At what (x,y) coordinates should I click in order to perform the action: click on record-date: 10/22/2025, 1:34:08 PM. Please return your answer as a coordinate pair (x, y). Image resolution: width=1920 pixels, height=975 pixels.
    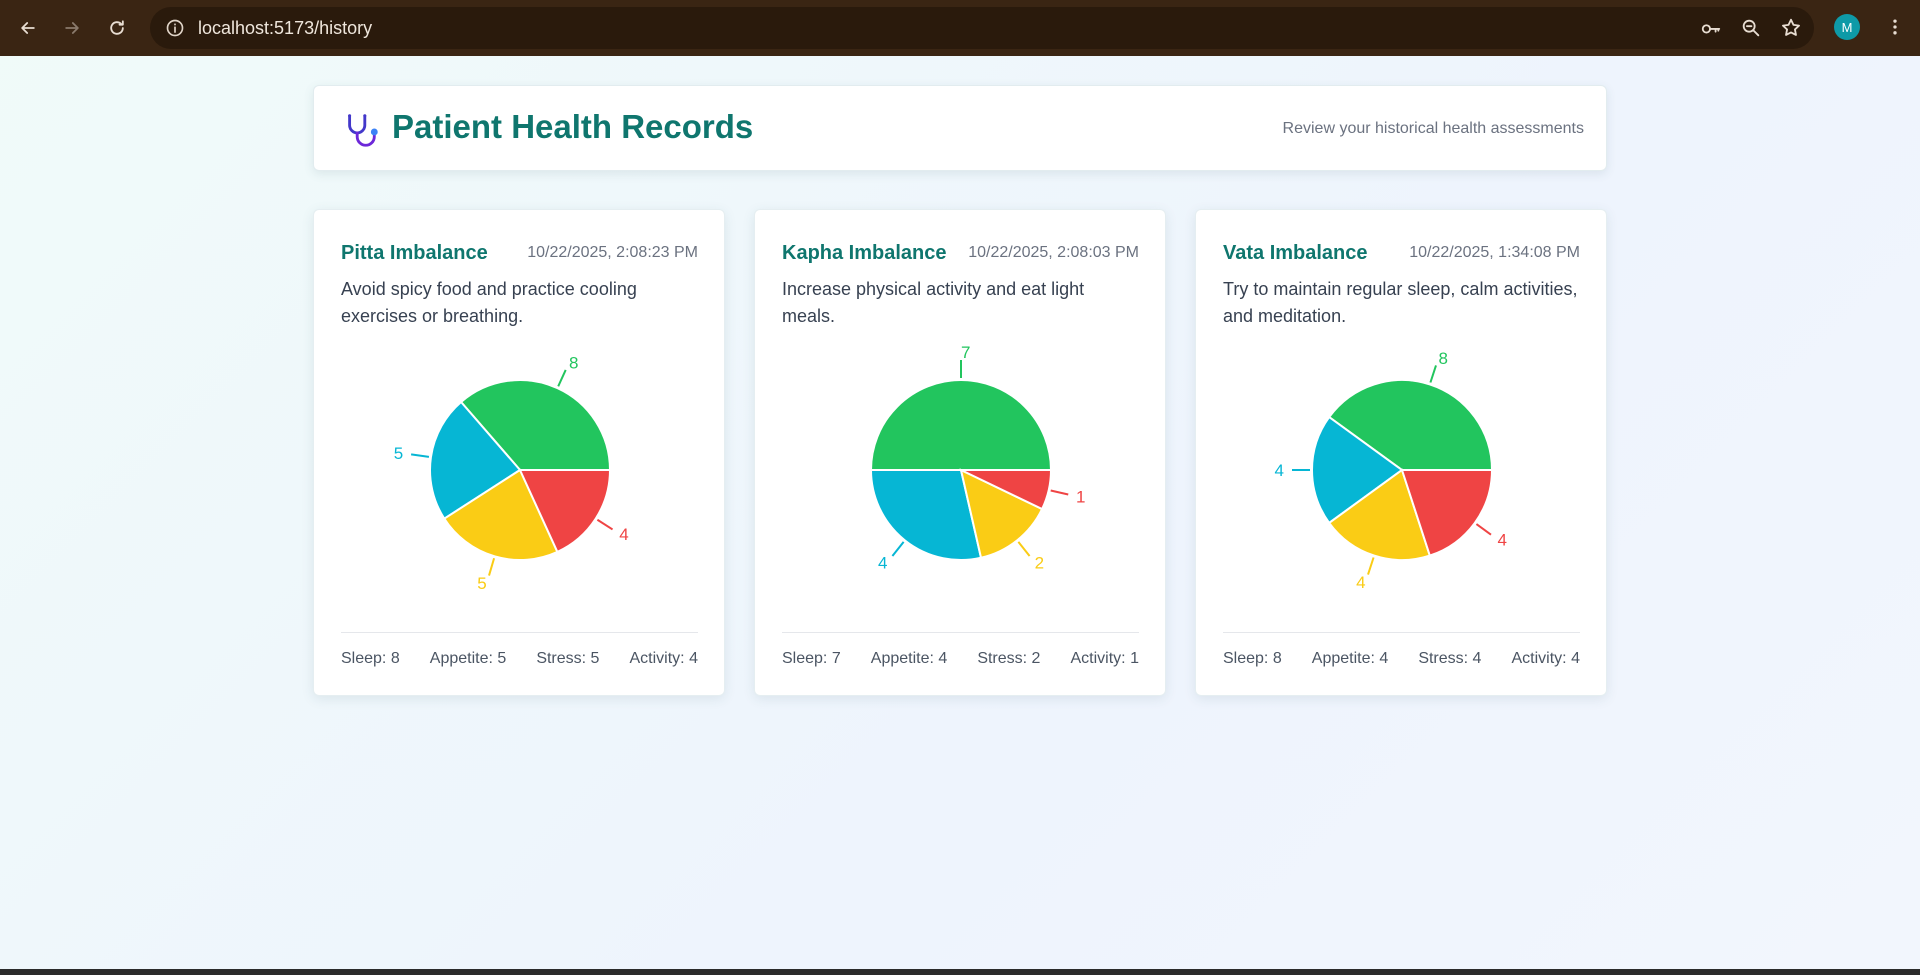
    Looking at the image, I should click on (1494, 252).